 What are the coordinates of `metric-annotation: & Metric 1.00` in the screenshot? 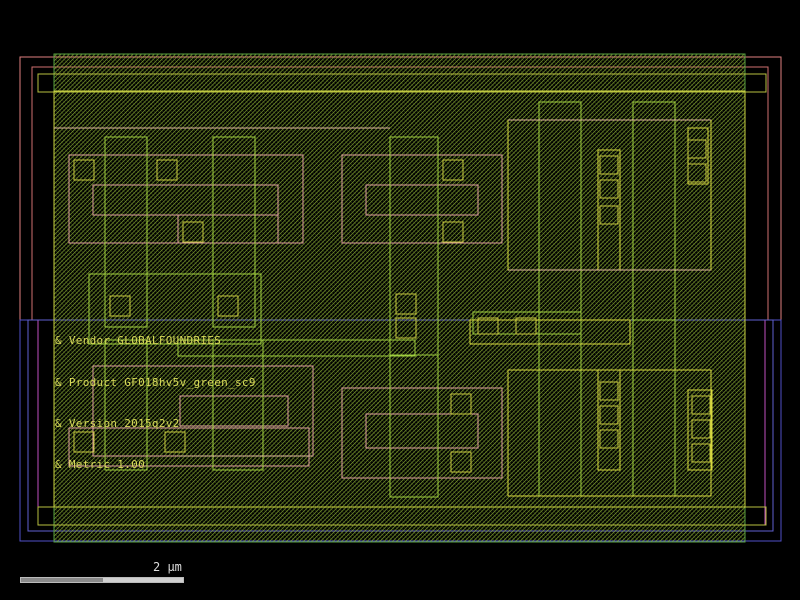 It's located at (100, 464).